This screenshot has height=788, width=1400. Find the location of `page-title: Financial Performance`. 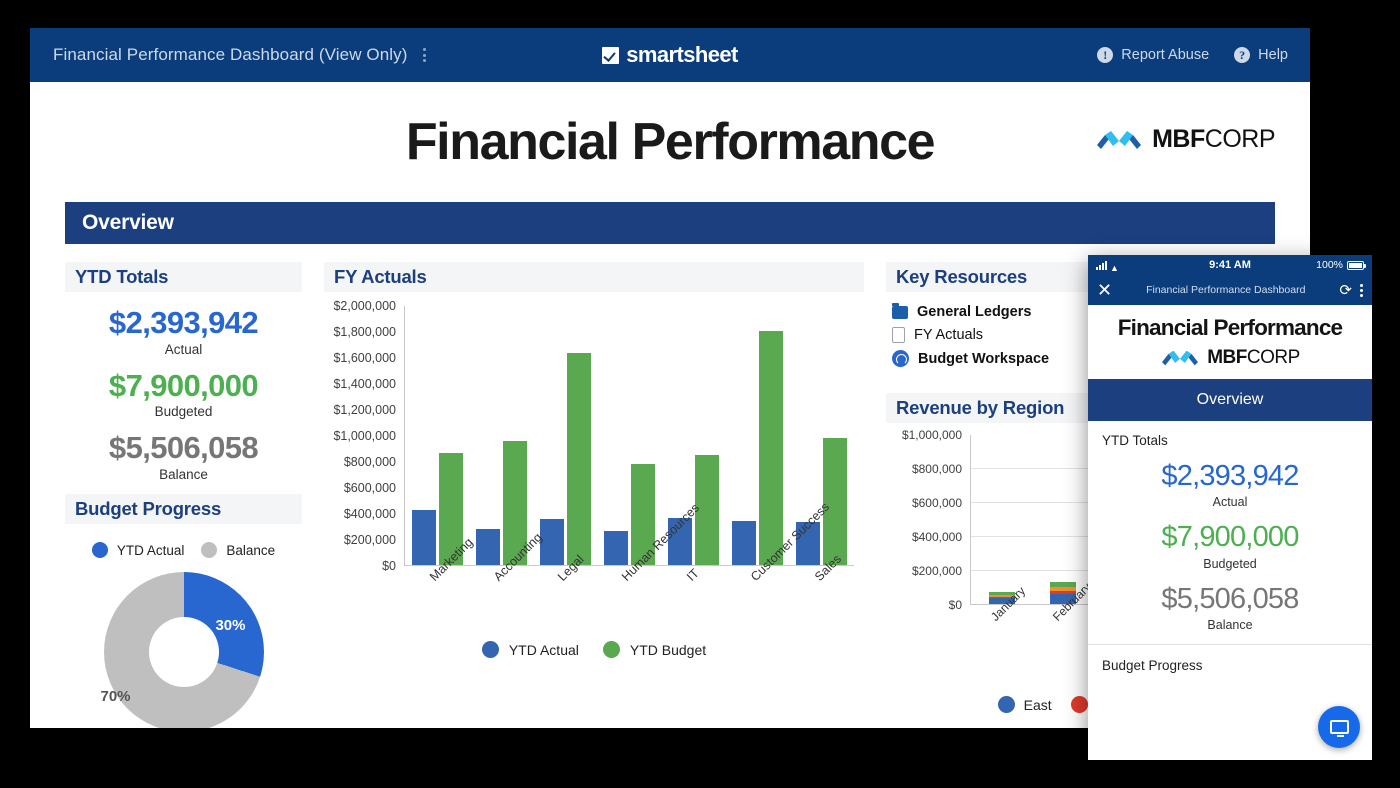

page-title: Financial Performance is located at coordinates (670, 142).